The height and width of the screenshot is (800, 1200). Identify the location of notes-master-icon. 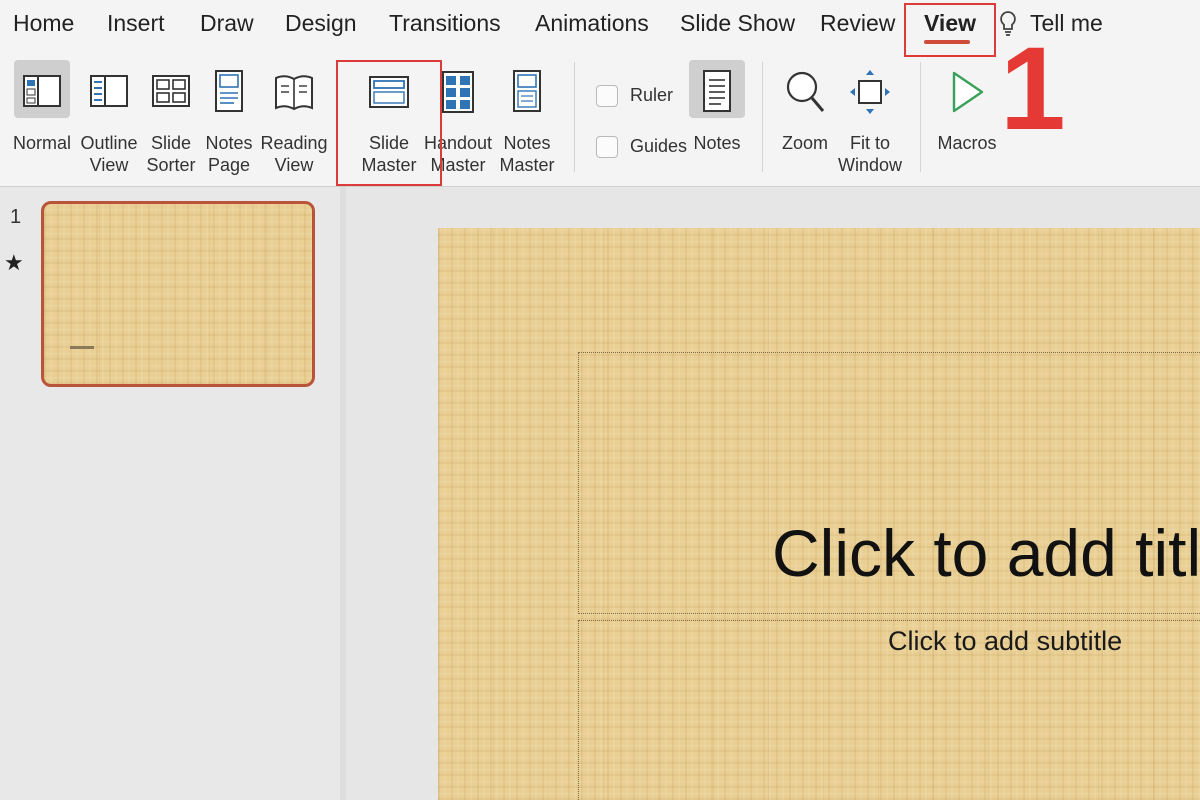
(527, 92).